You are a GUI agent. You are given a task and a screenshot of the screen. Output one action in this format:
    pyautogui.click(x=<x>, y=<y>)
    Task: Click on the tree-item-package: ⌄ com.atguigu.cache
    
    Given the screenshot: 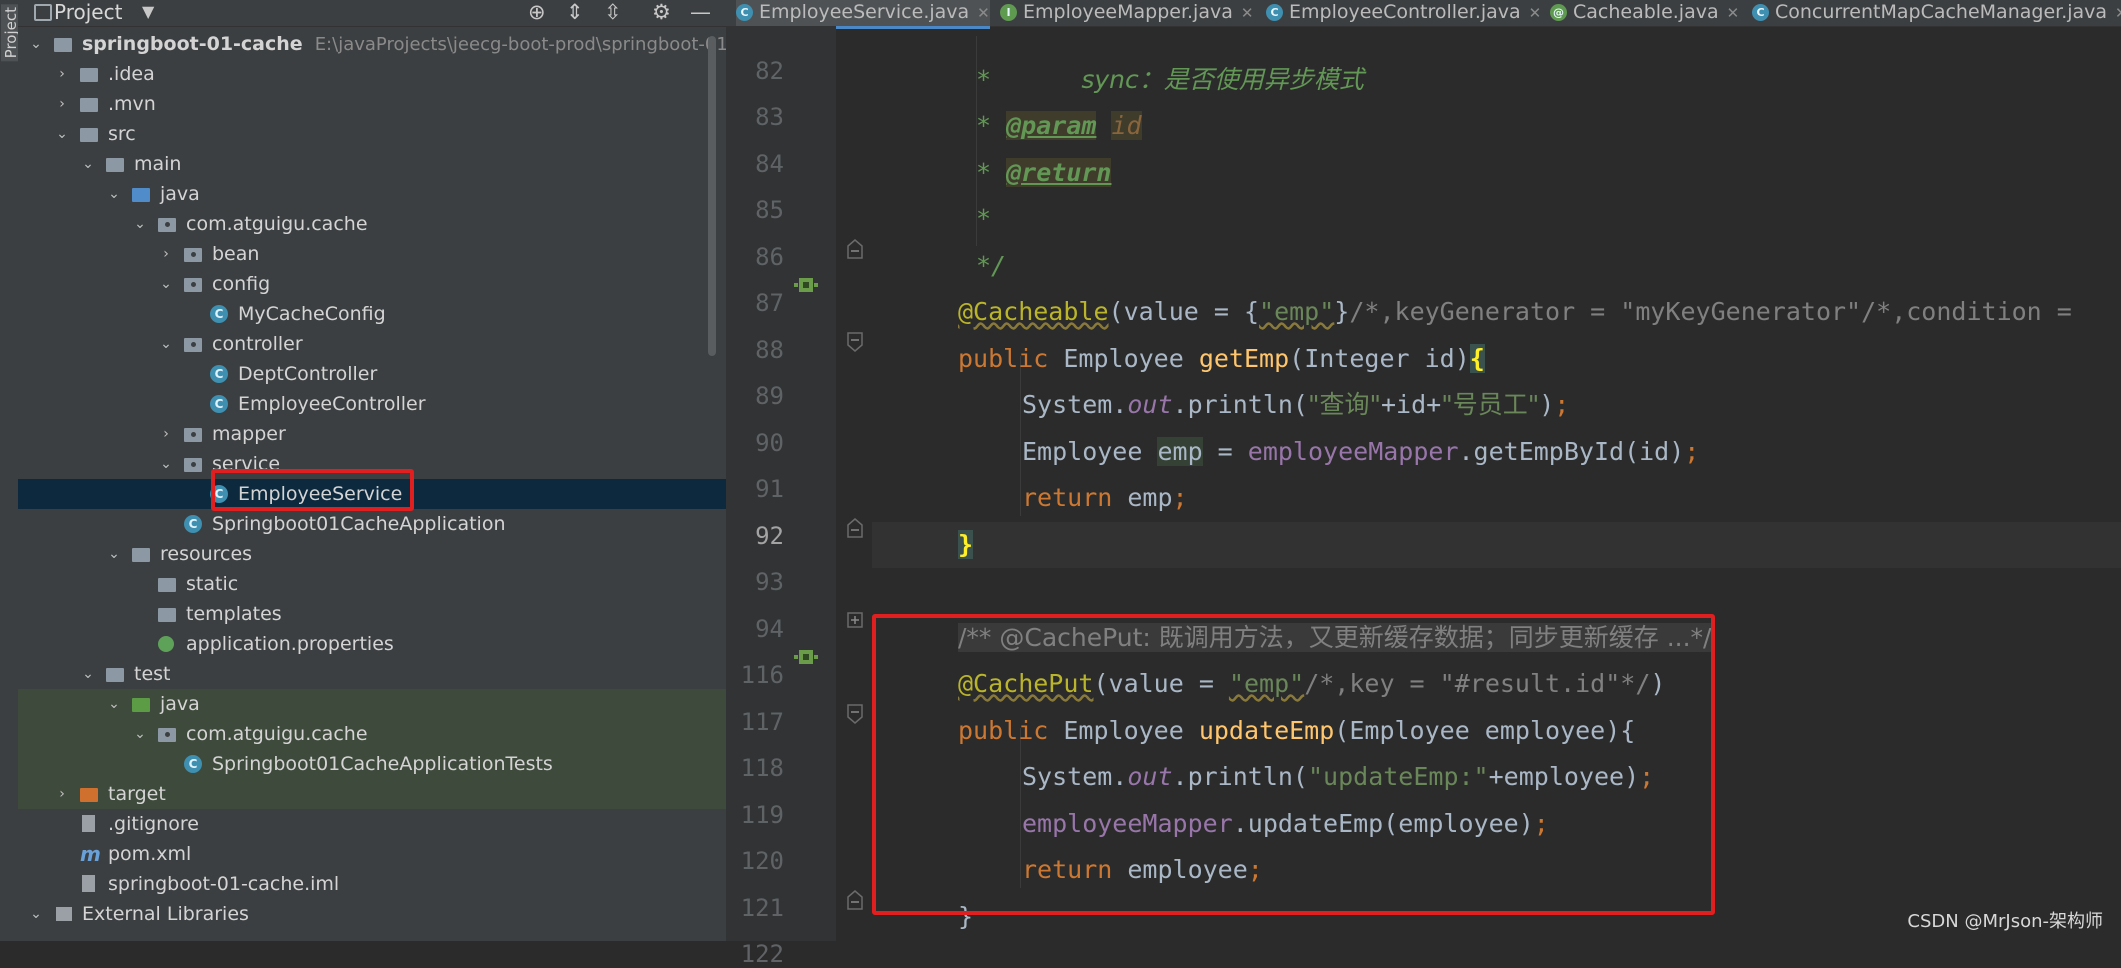 What is the action you would take?
    pyautogui.click(x=372, y=224)
    